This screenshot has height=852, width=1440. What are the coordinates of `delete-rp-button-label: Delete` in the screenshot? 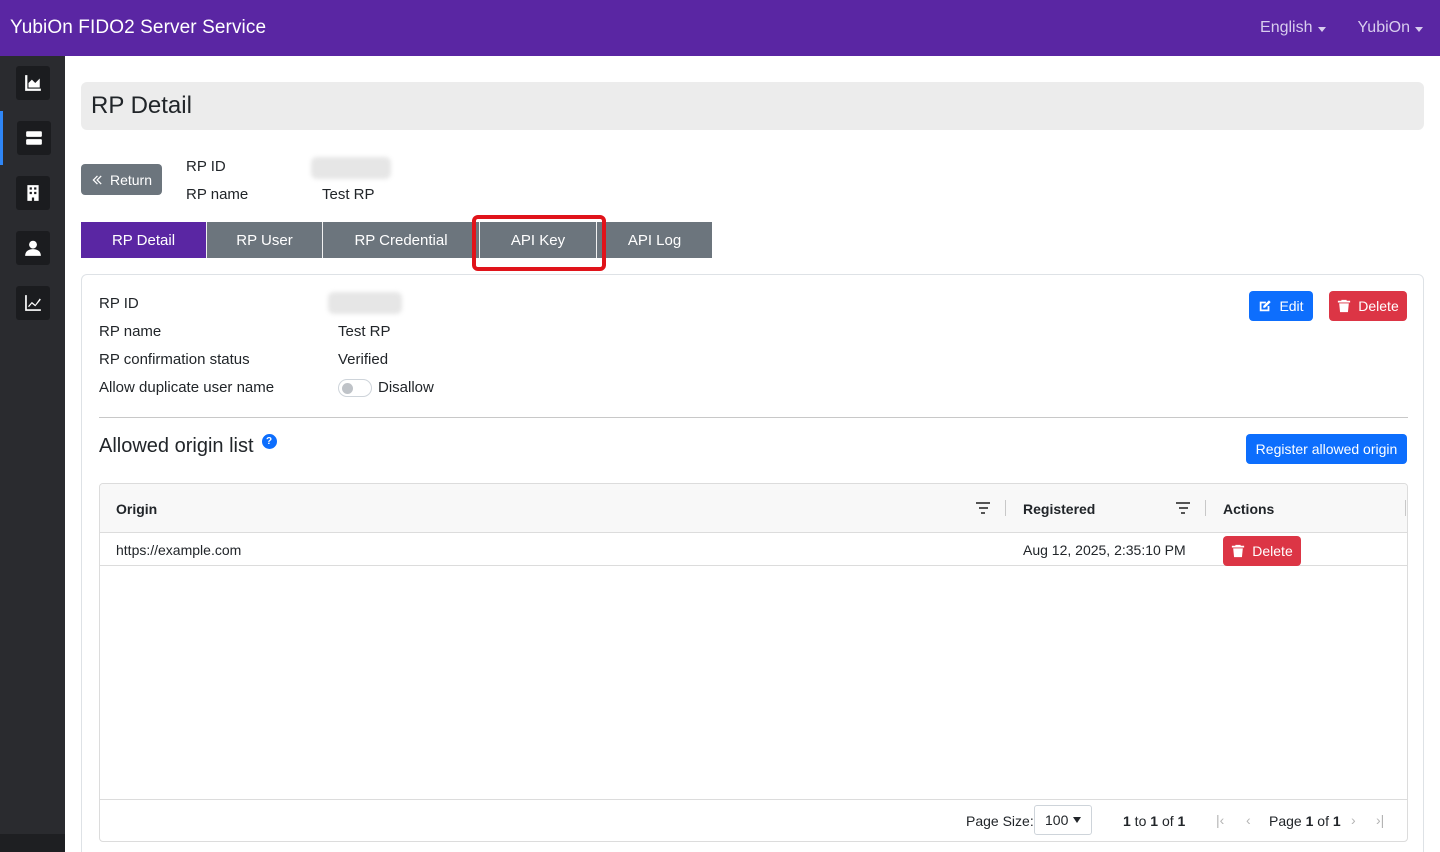 It's located at (1378, 306).